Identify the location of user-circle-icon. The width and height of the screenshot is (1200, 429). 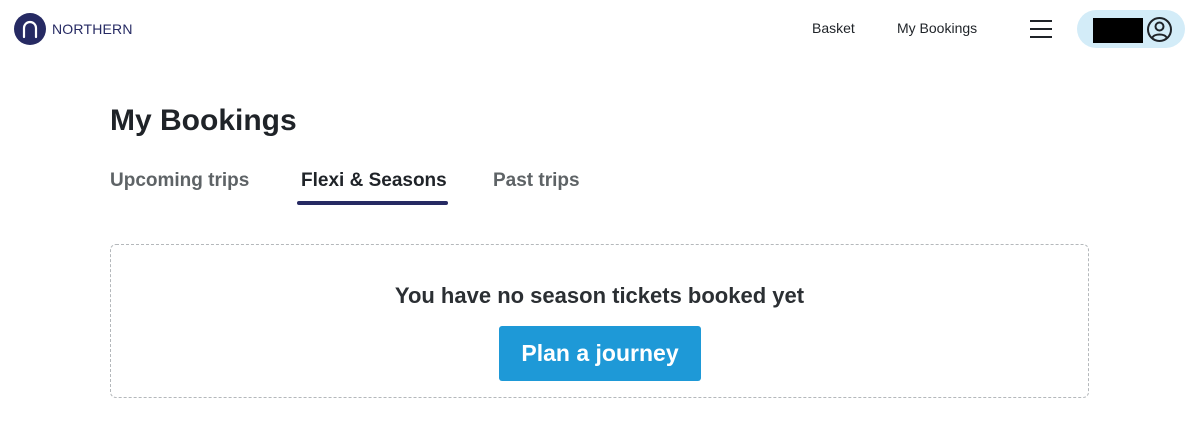
(1159, 29).